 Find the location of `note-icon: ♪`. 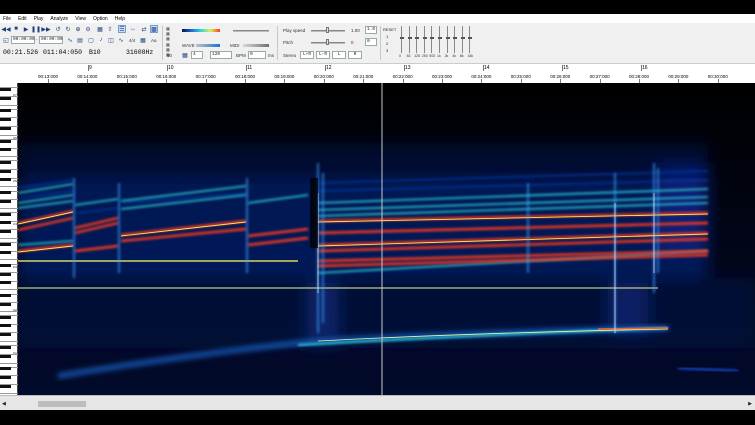

note-icon: ♪ is located at coordinates (101, 40).